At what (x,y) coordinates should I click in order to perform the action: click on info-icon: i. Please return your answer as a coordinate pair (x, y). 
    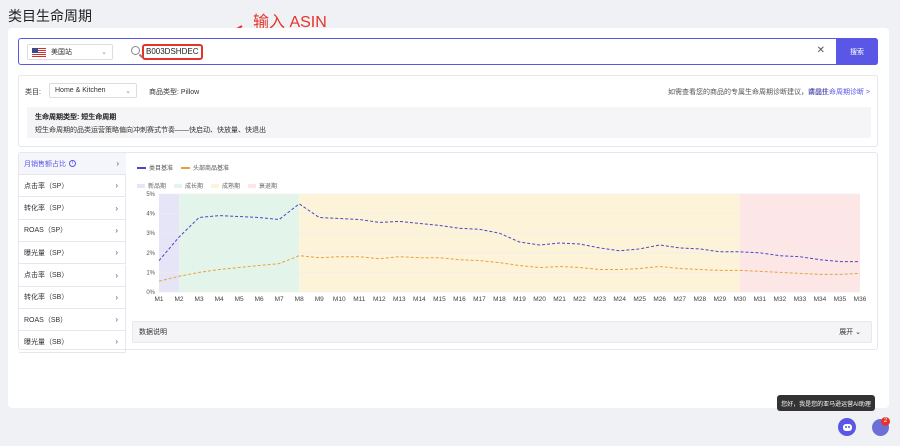
    Looking at the image, I should click on (72, 163).